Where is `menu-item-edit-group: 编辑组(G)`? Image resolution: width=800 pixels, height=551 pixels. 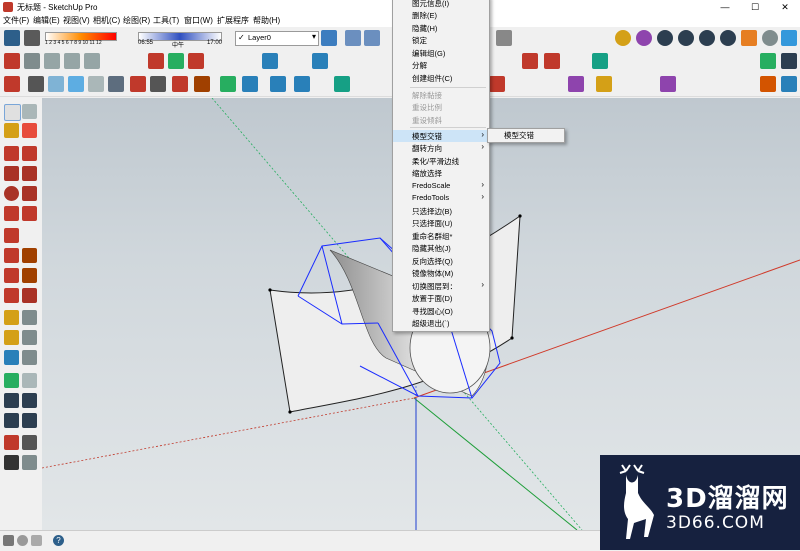
menu-item-edit-group: 编辑组(G) is located at coordinates (441, 53).